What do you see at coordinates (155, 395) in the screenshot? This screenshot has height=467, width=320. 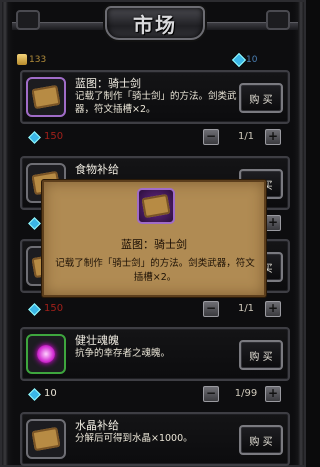 I see `price-row: 10 − 1/99 +` at bounding box center [155, 395].